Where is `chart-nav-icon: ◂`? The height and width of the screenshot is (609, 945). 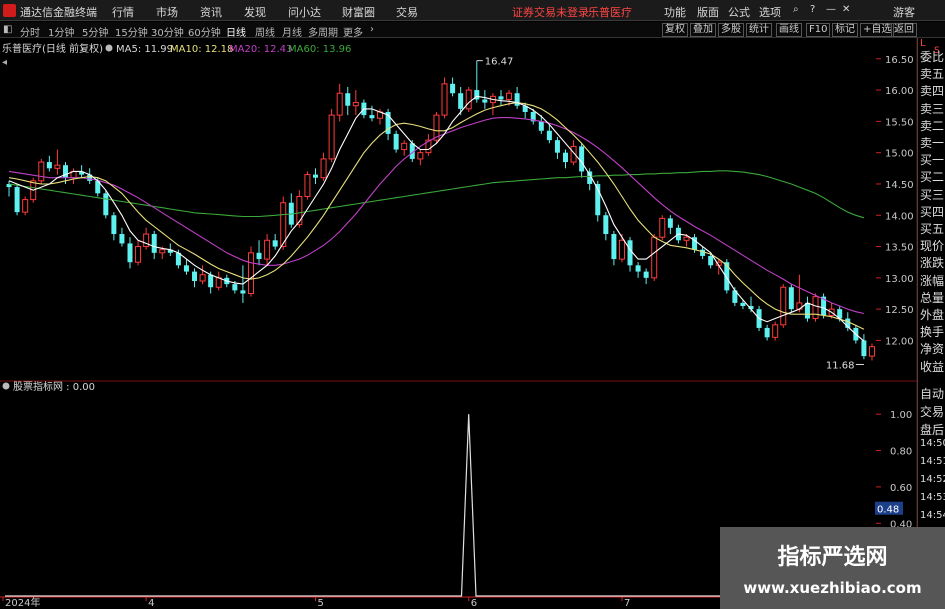
chart-nav-icon: ◂ is located at coordinates (4, 62).